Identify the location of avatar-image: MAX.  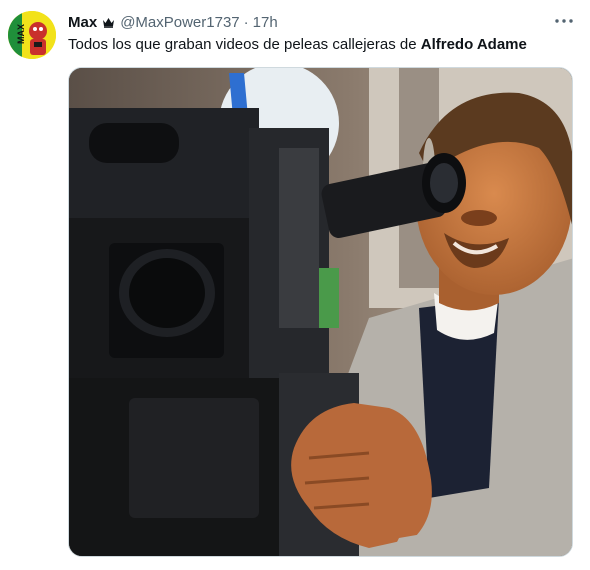
(32, 35).